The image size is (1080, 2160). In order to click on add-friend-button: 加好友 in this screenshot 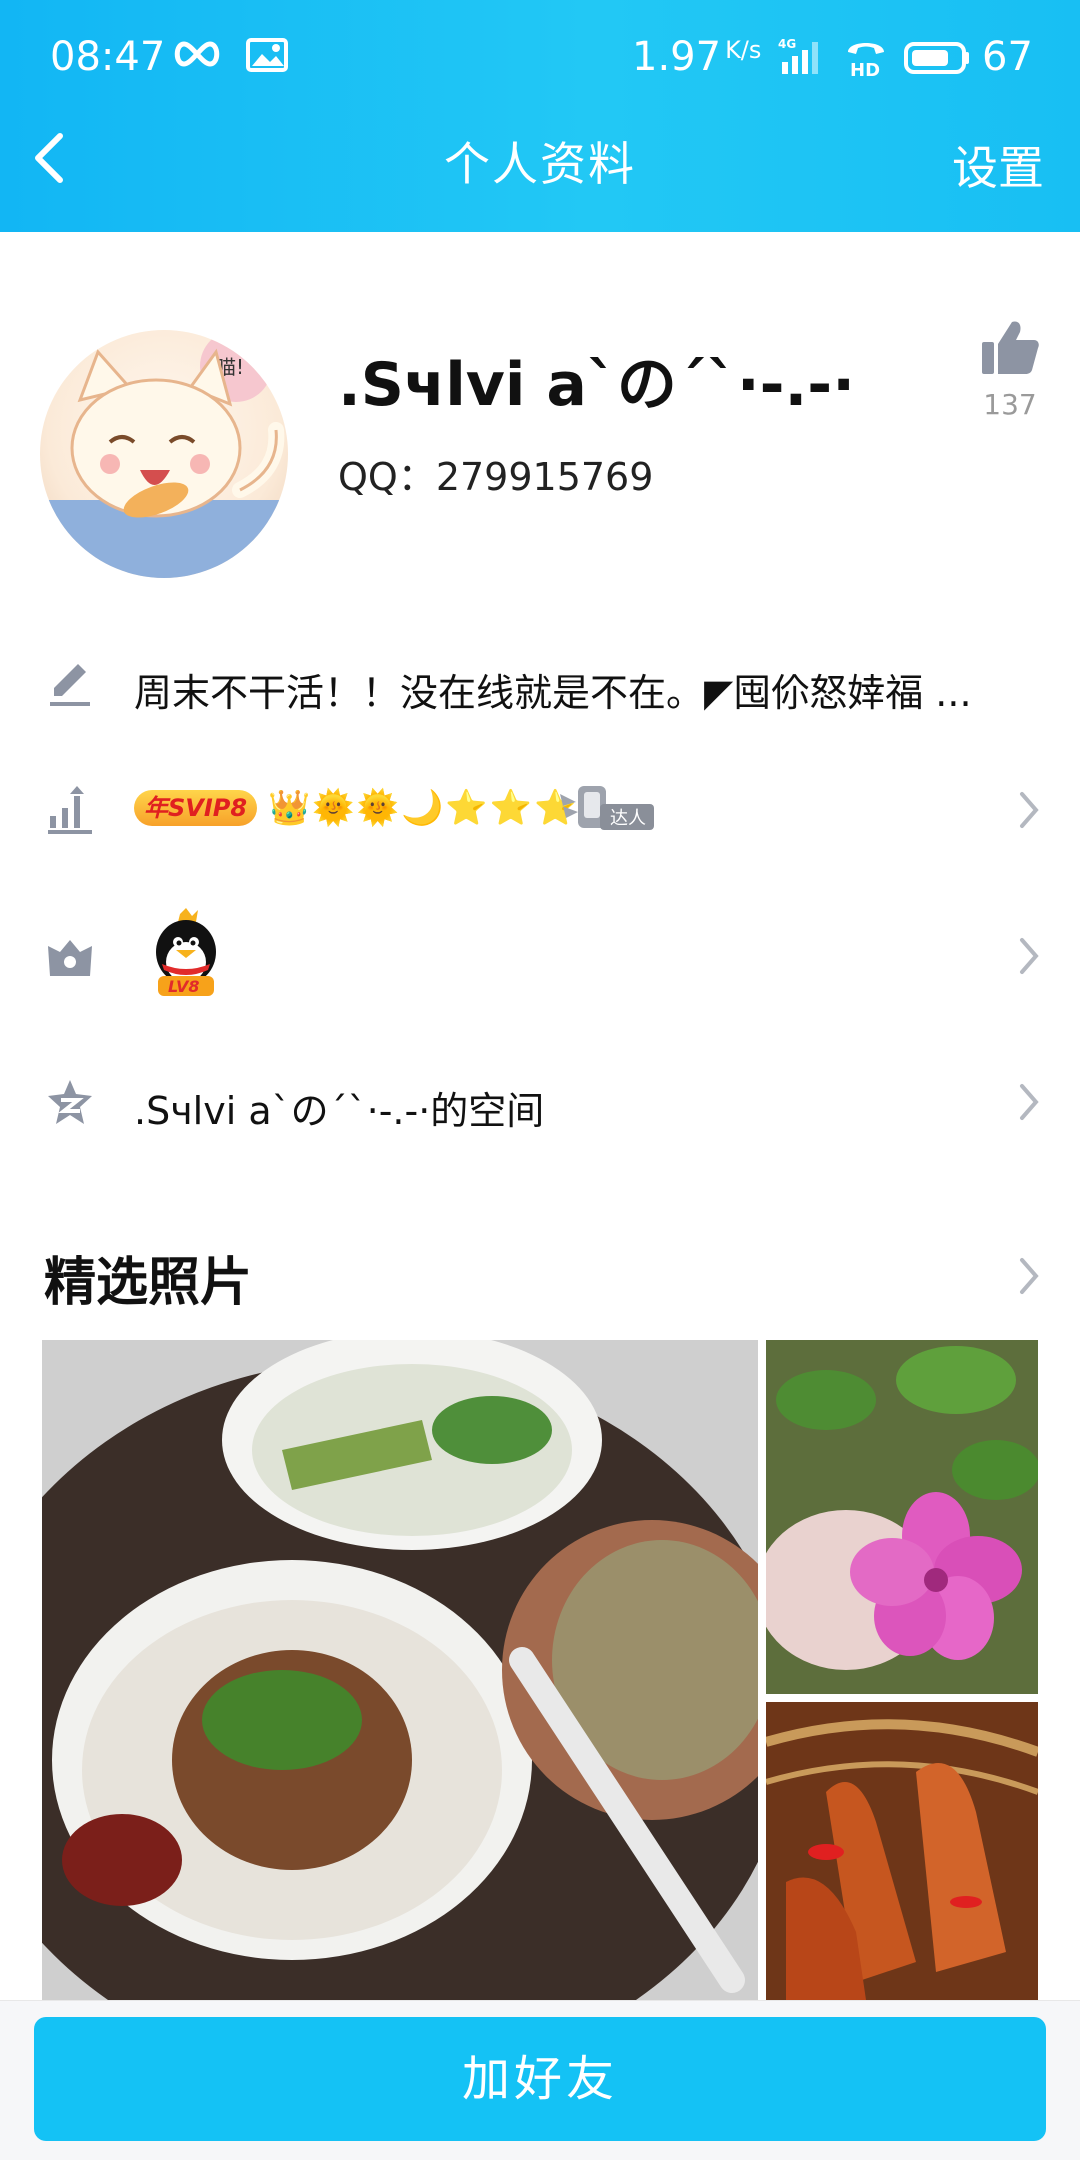, I will do `click(540, 2079)`.